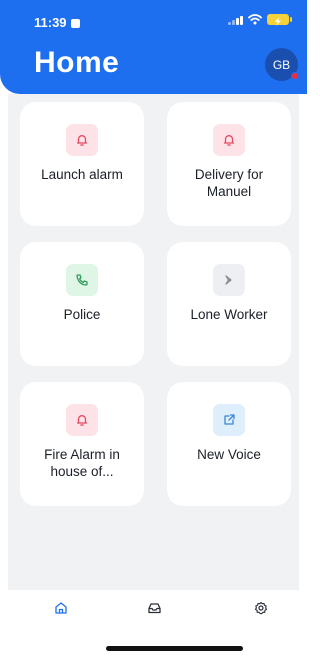 This screenshot has height=656, width=320. Describe the element at coordinates (229, 164) in the screenshot. I see `card-delivery-for-manuel: Delivery for Manuel` at that location.